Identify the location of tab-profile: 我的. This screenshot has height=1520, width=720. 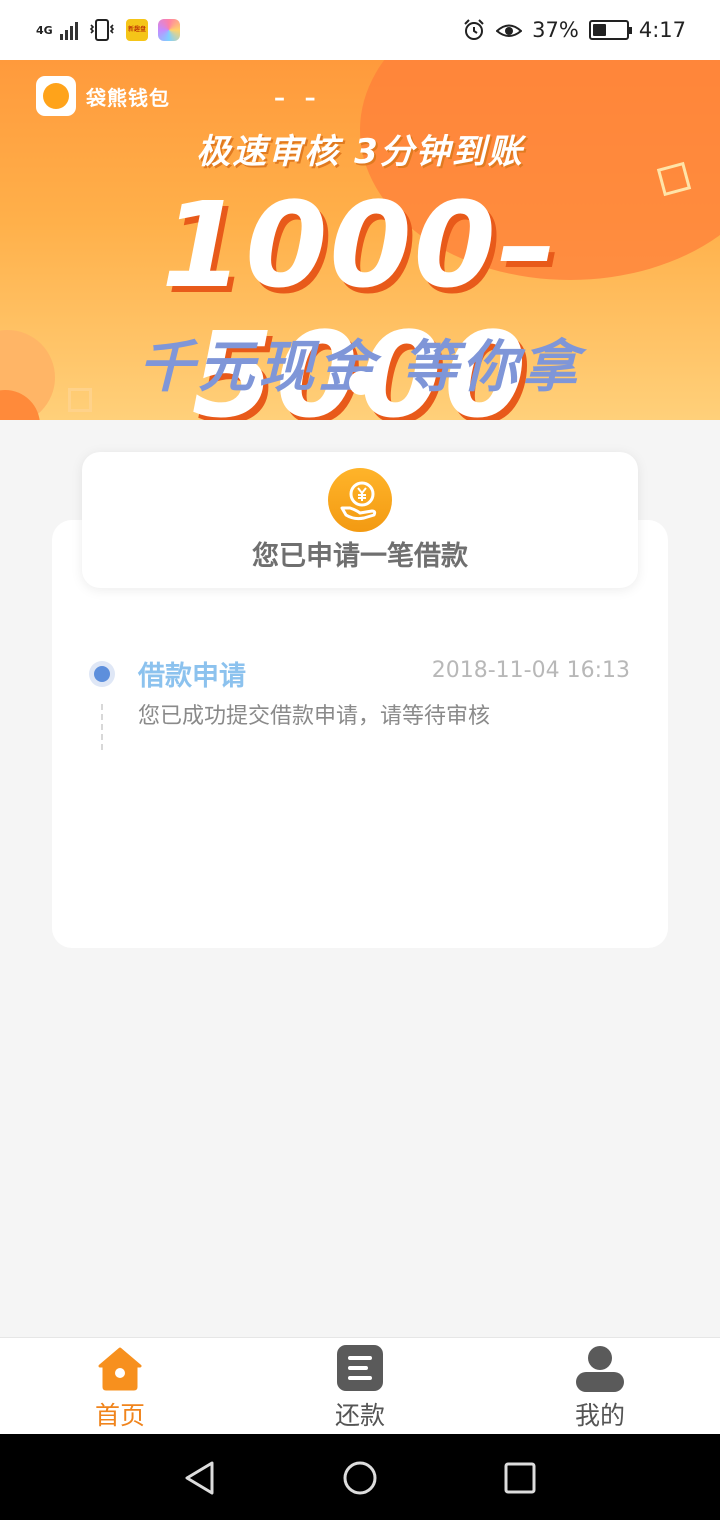
(600, 1386).